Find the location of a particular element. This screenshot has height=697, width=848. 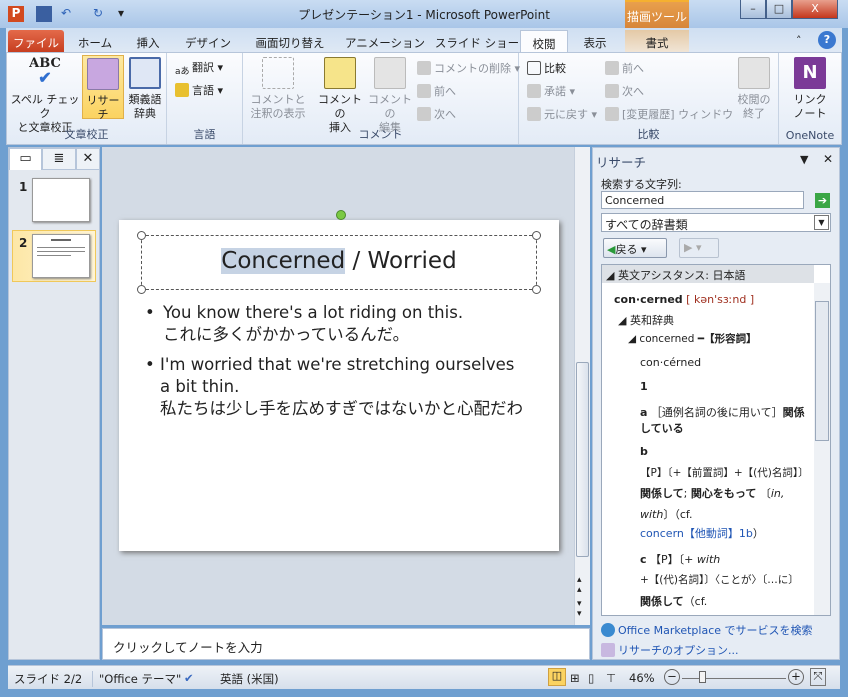

tab-design: デザイン is located at coordinates (208, 41).